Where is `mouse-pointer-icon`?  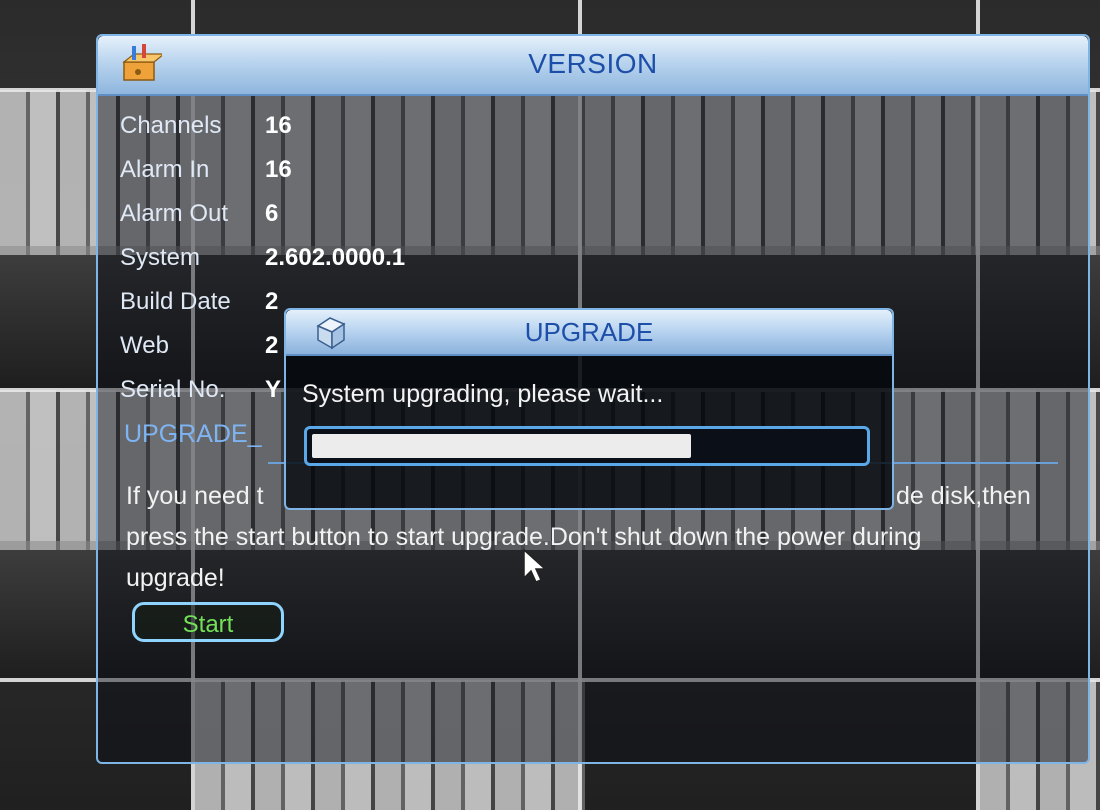 mouse-pointer-icon is located at coordinates (534, 565).